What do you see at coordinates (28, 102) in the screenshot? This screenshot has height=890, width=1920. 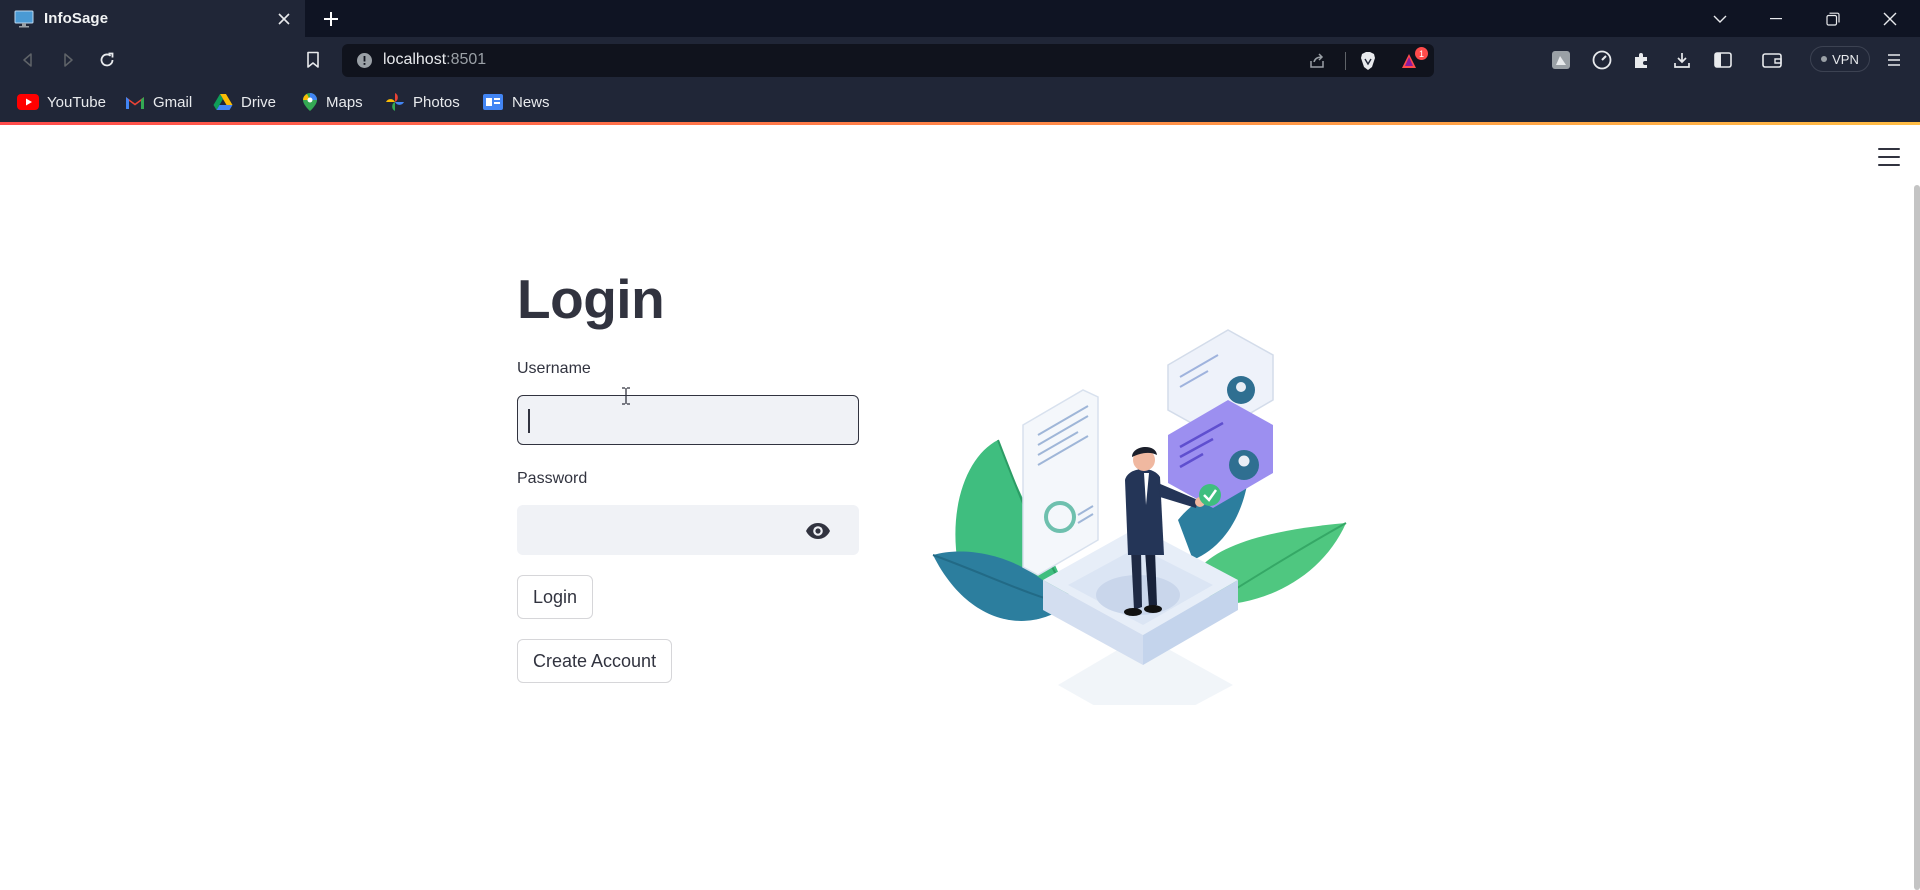 I see `youtube-icon` at bounding box center [28, 102].